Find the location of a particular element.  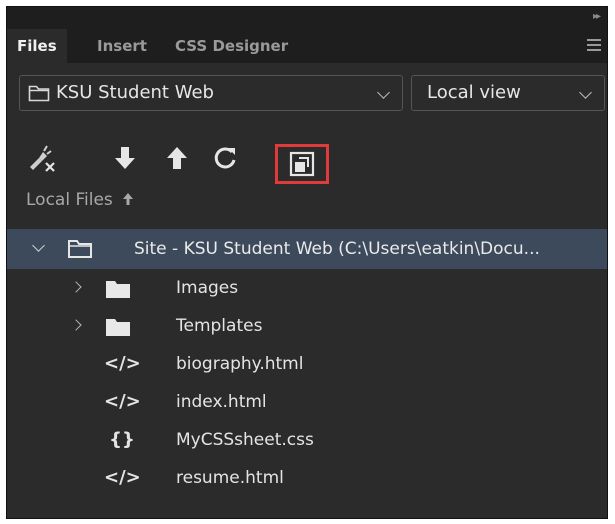

tree-item-label: Templates is located at coordinates (219, 326).